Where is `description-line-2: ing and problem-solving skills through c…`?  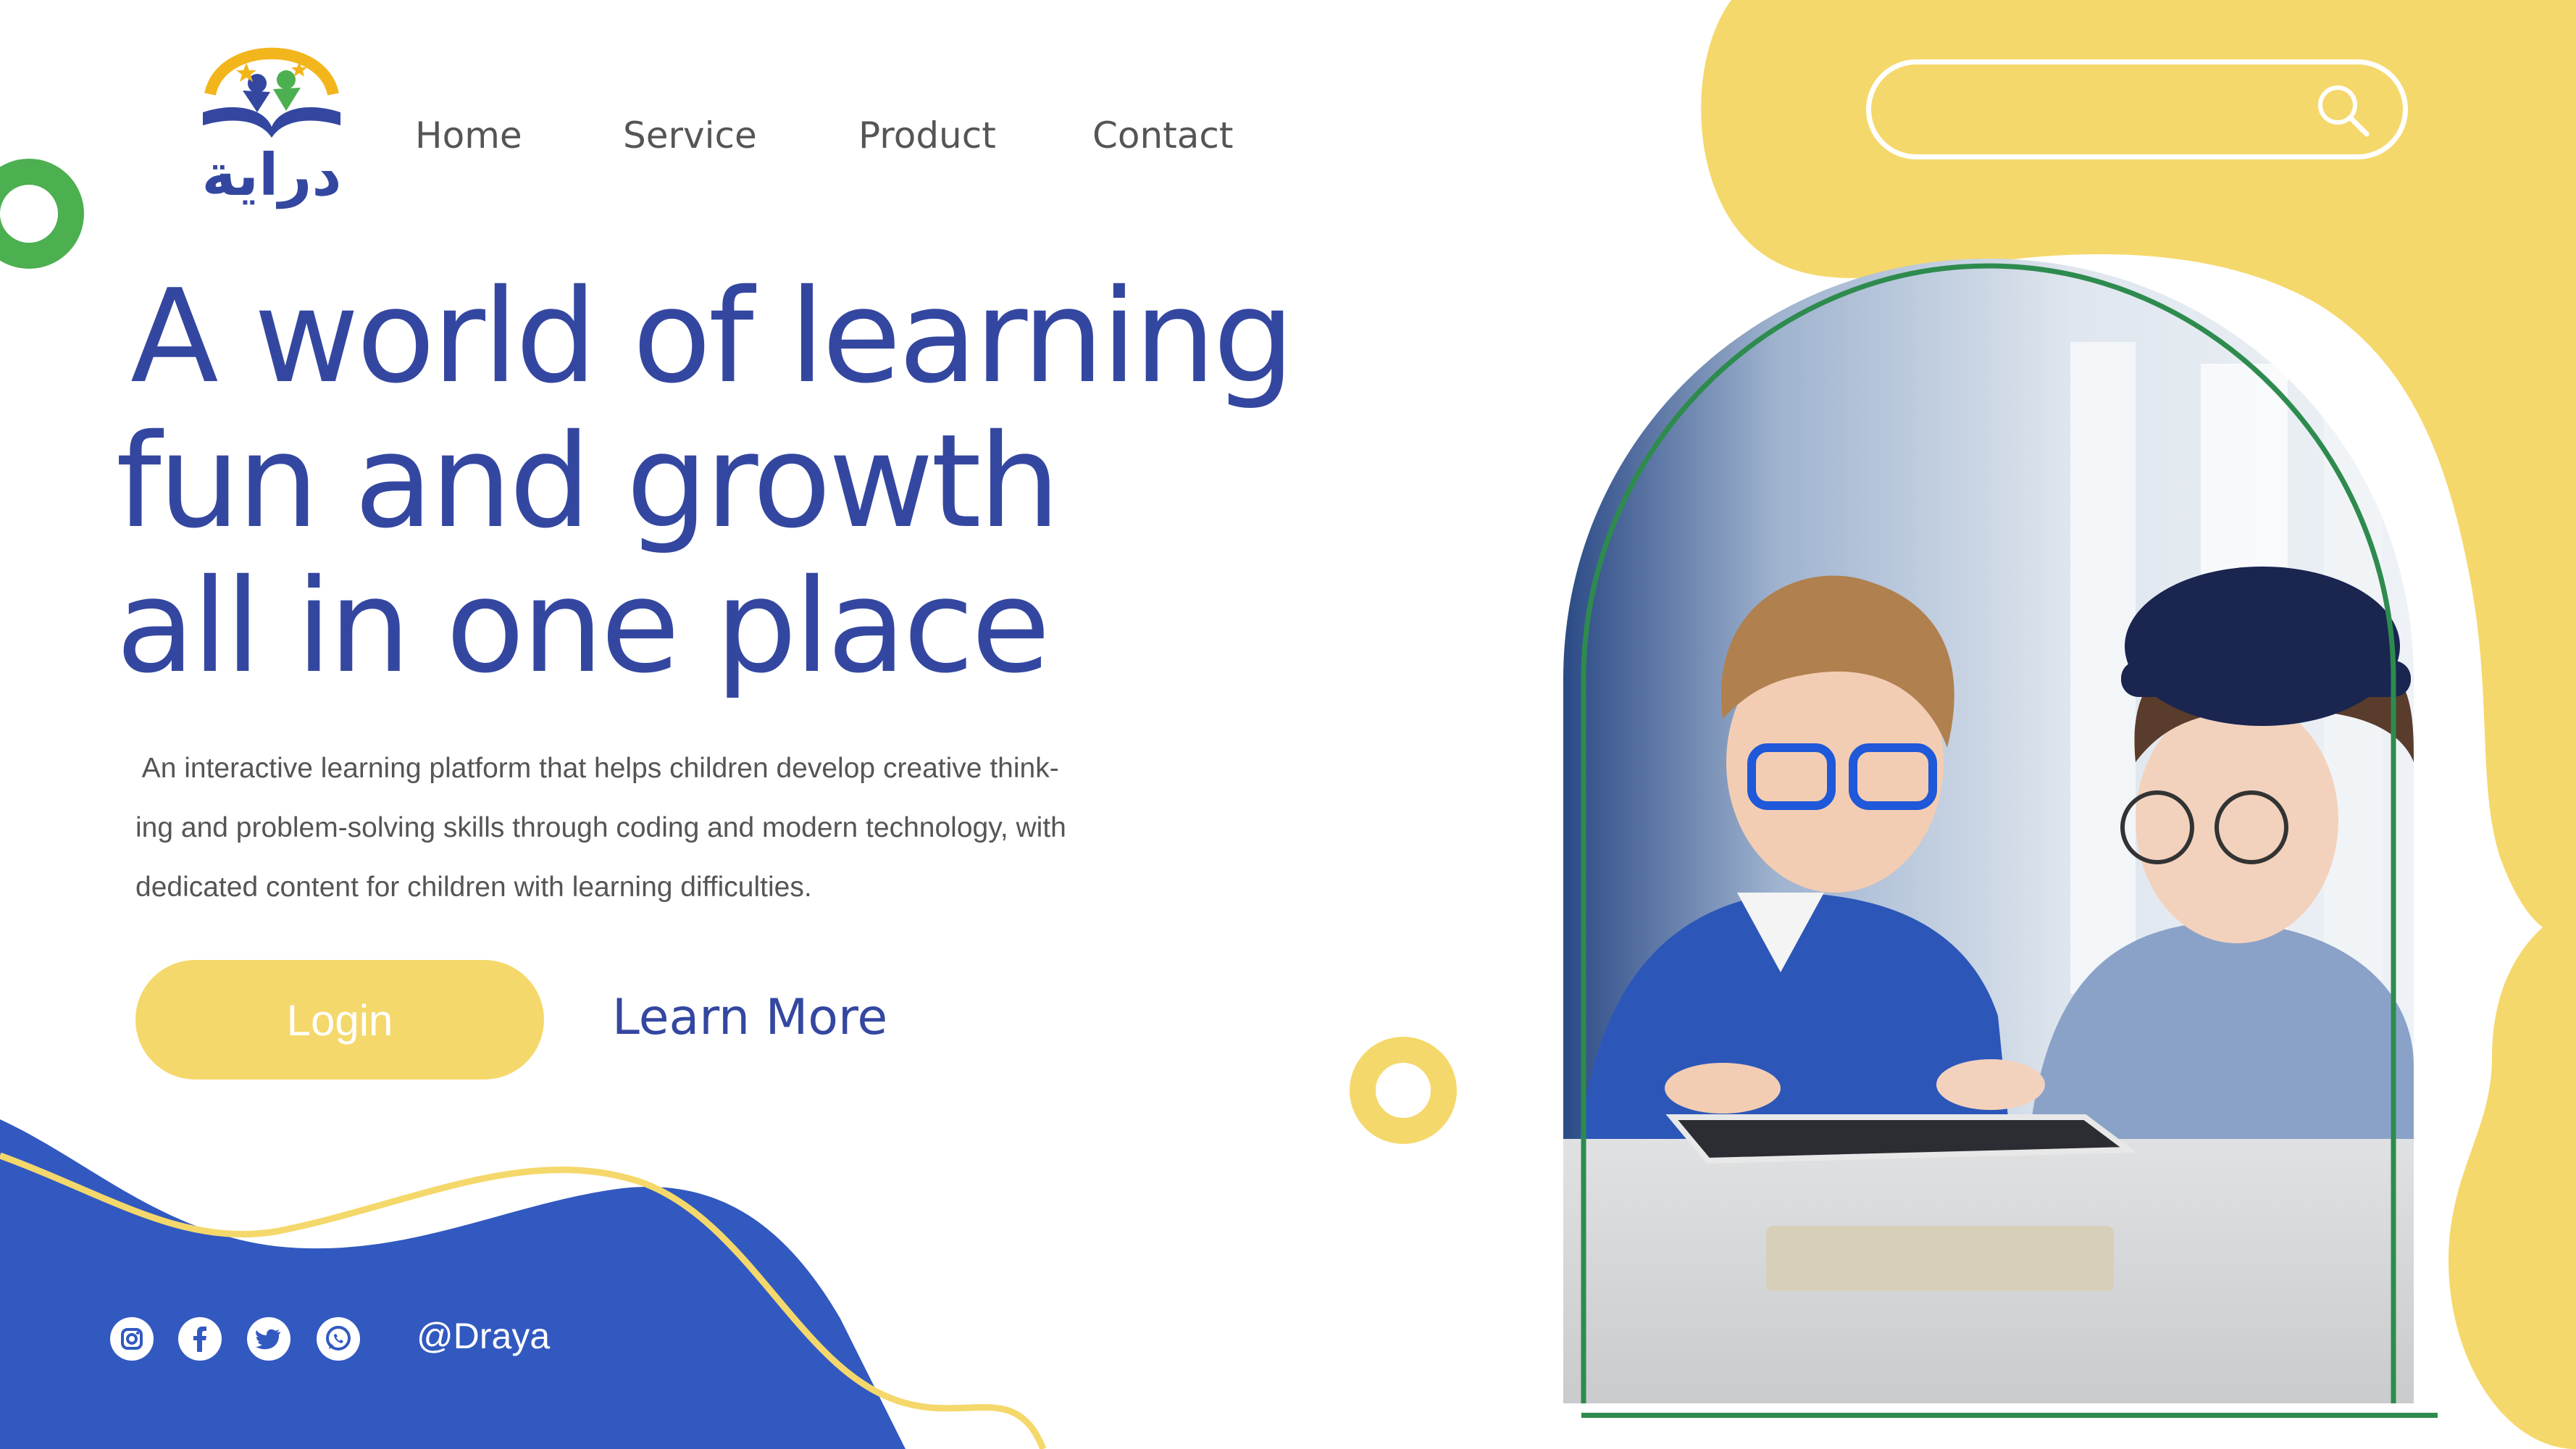
description-line-2: ing and problem-solving skills through c… is located at coordinates (600, 828).